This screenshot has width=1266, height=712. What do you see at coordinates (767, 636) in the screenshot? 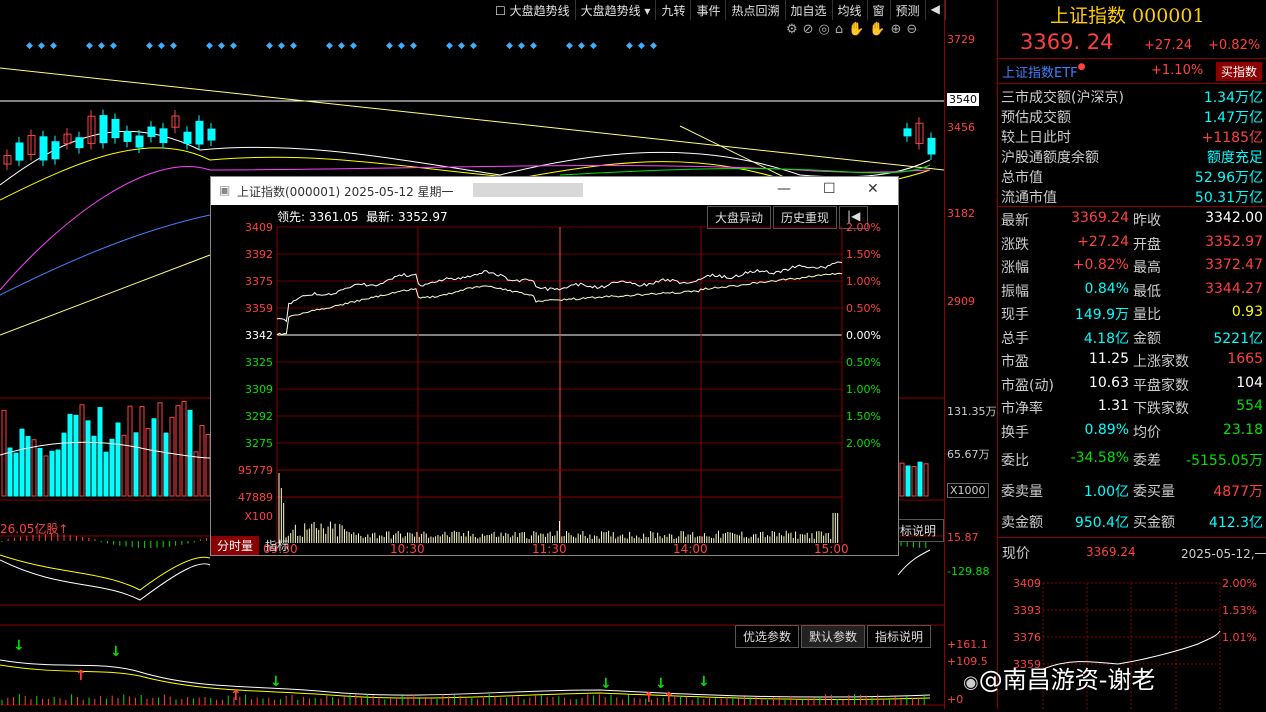
I see `optimal-params-button: 优选参数` at bounding box center [767, 636].